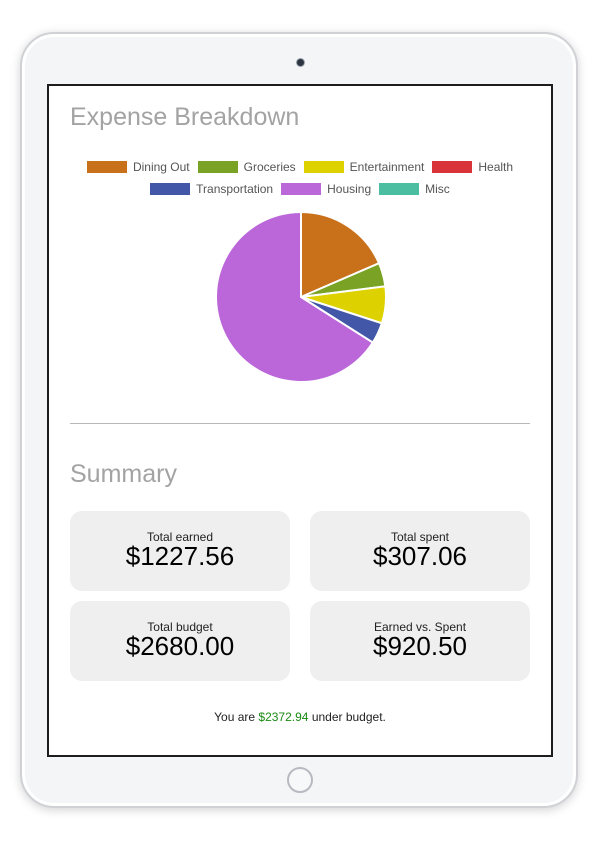  I want to click on total-earned-card: Total earned $1227.56, so click(180, 551).